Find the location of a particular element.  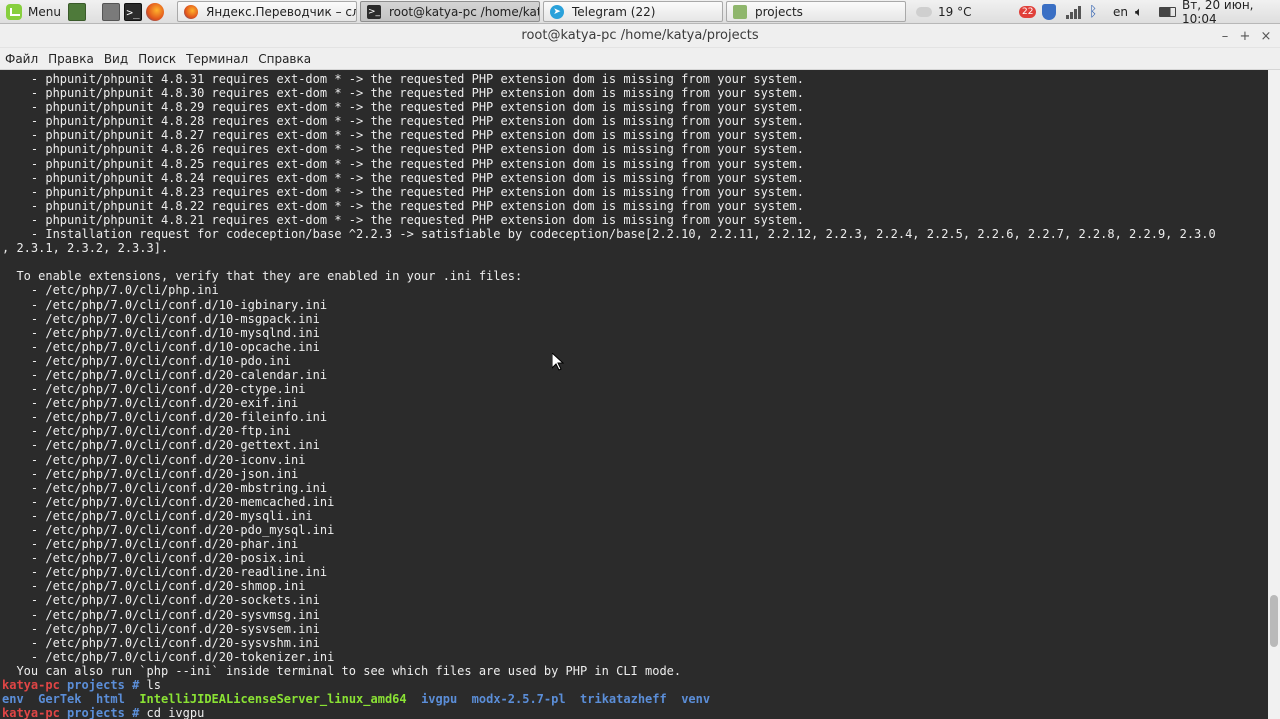

menu-search: Поиск is located at coordinates (157, 59).